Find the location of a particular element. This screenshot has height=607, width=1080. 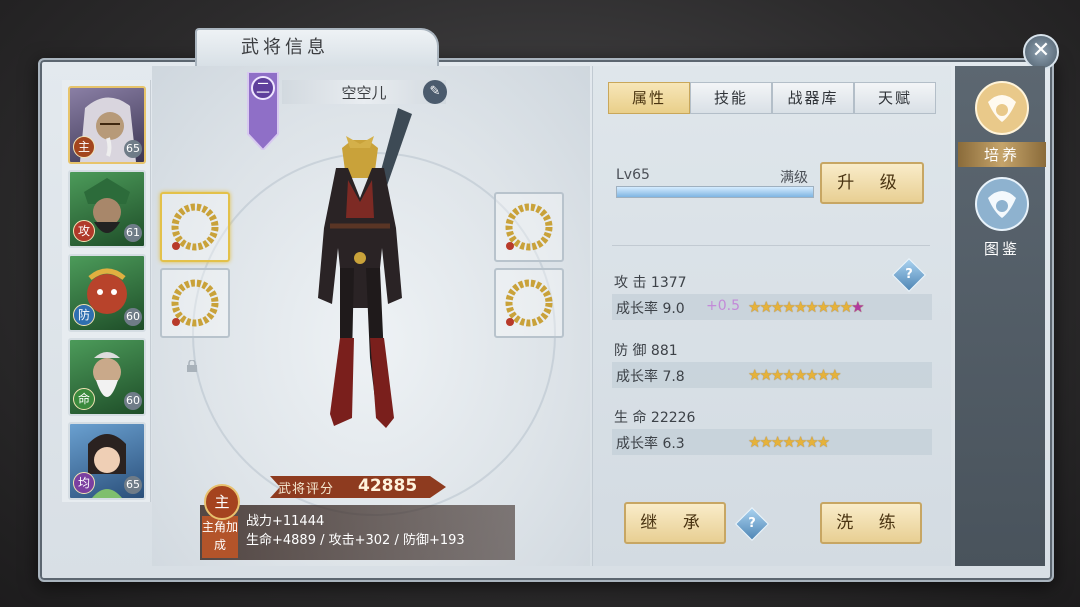

roster-hero-3: 防 60 is located at coordinates (107, 293).